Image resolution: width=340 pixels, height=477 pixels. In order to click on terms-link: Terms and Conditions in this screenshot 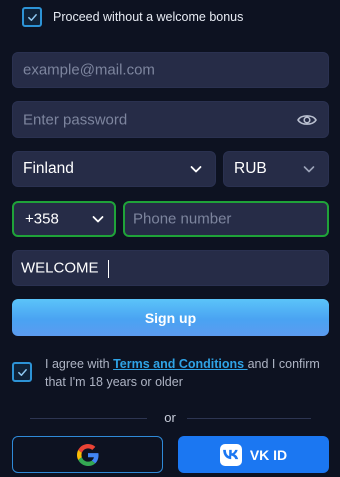, I will do `click(180, 364)`.